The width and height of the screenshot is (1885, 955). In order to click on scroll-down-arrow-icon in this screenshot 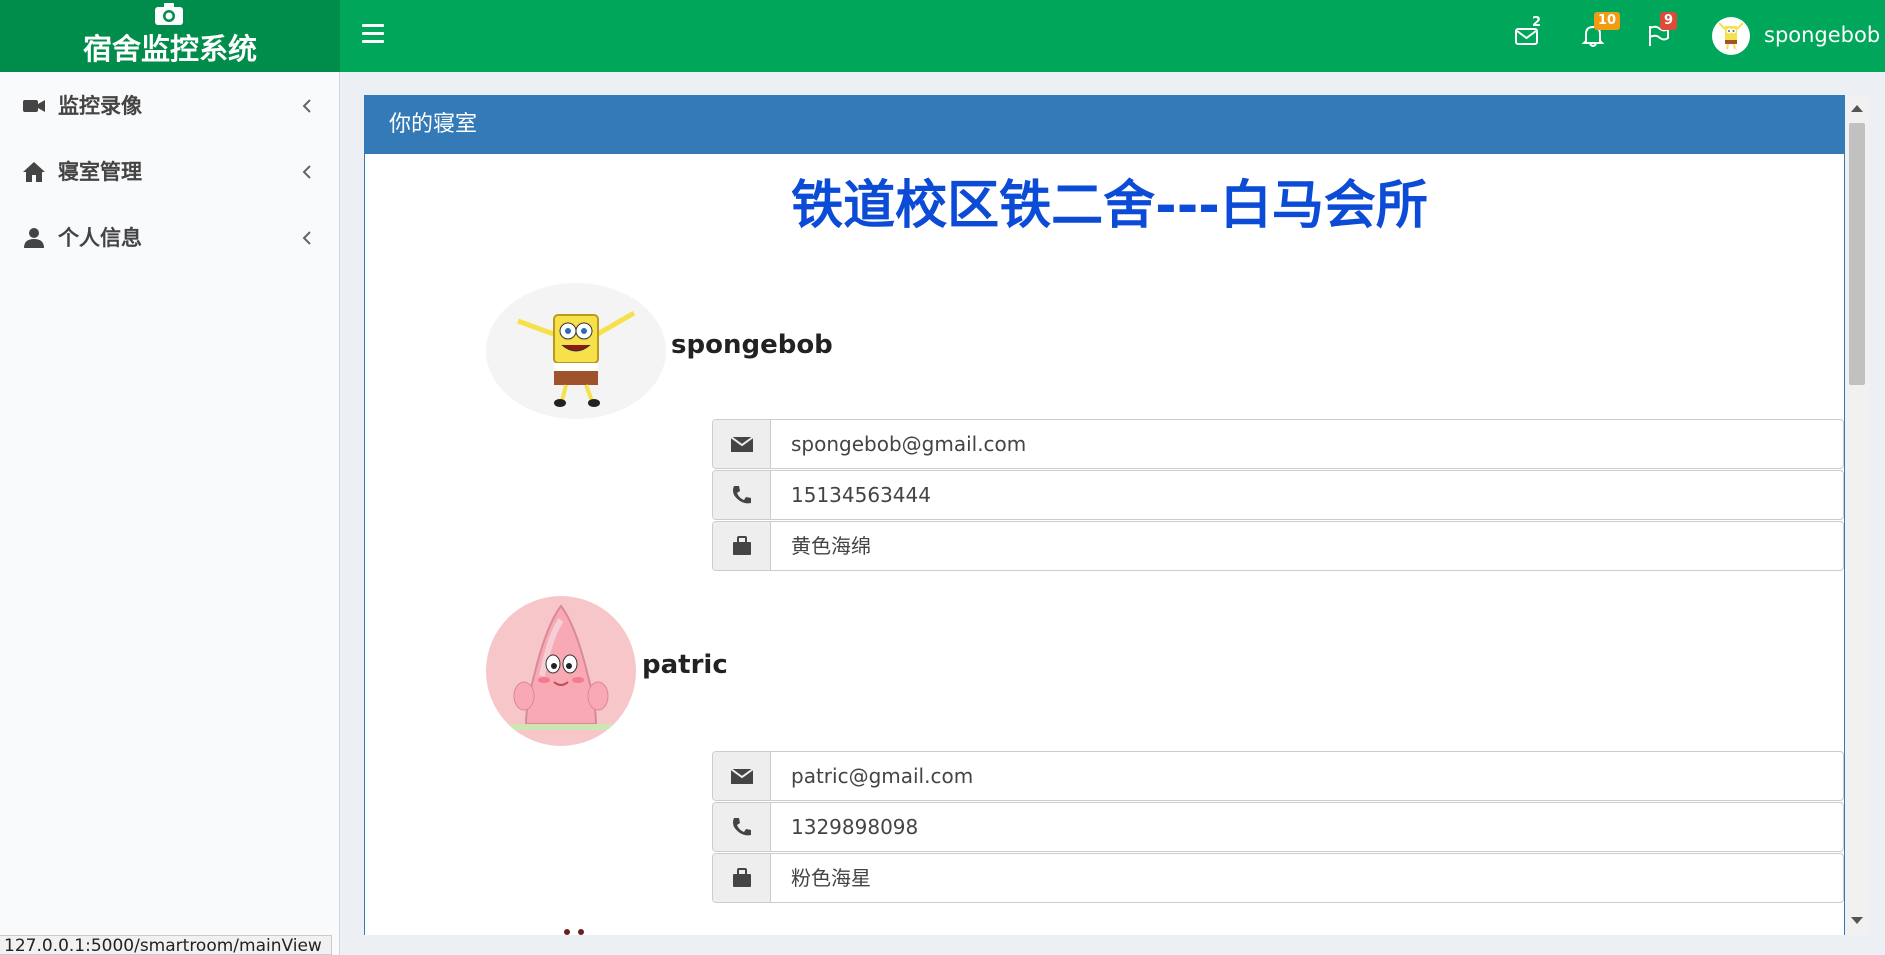, I will do `click(1857, 920)`.